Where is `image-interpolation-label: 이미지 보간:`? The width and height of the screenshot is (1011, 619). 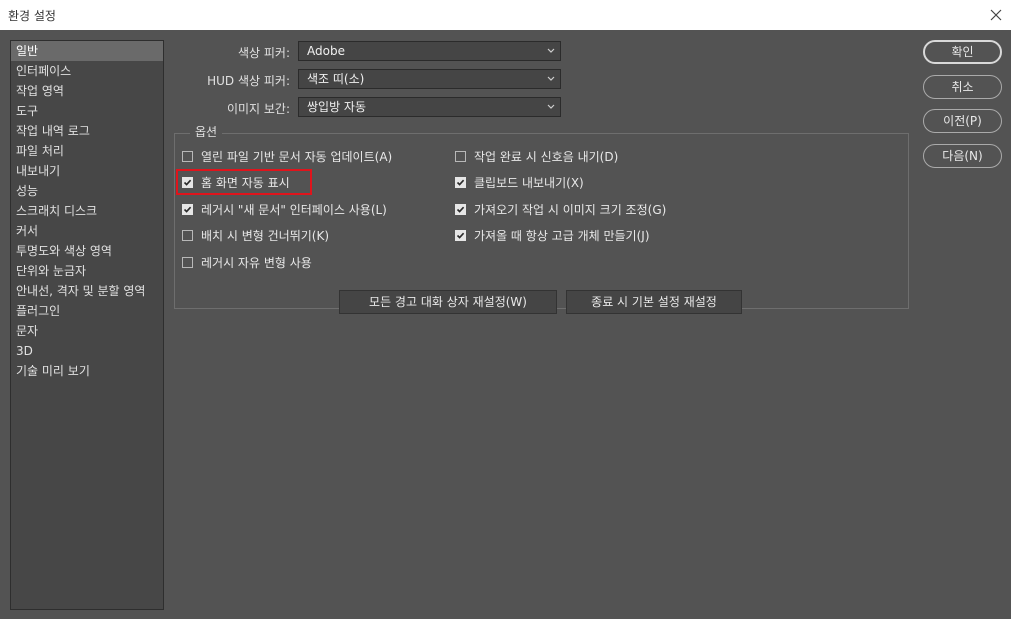
image-interpolation-label: 이미지 보간: is located at coordinates (258, 109).